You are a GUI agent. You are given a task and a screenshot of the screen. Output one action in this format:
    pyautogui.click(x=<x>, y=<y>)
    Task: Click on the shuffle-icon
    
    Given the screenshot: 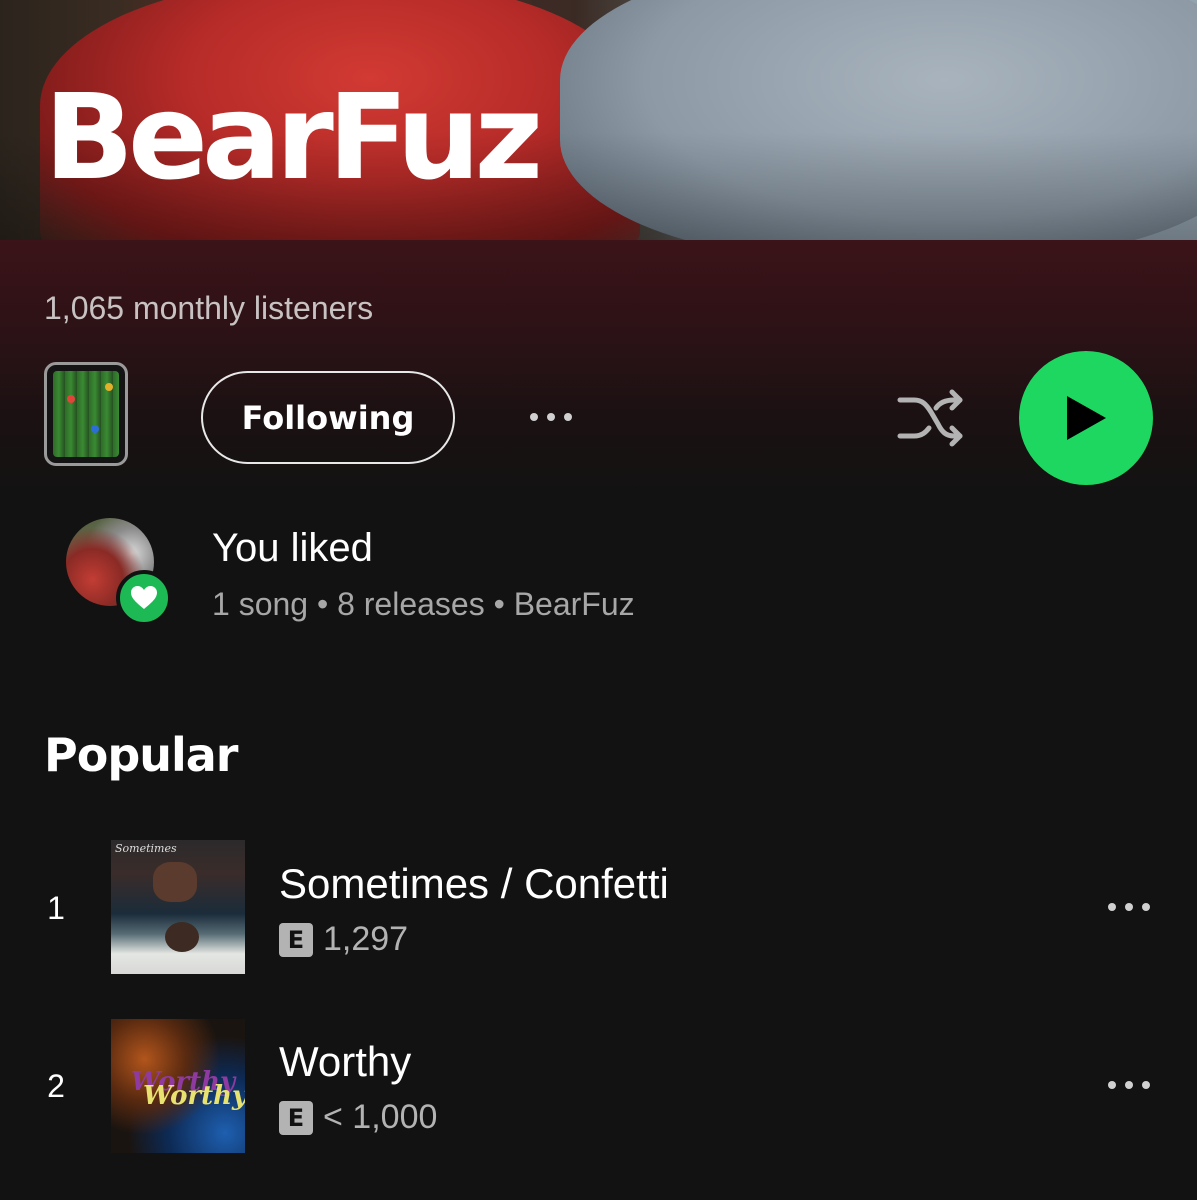 What is the action you would take?
    pyautogui.click(x=931, y=418)
    